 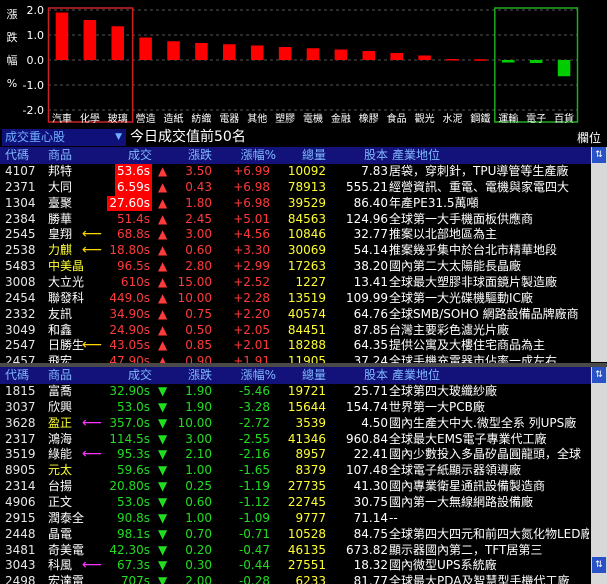 I want to click on top-scrollbar: ⇅, so click(x=599, y=254).